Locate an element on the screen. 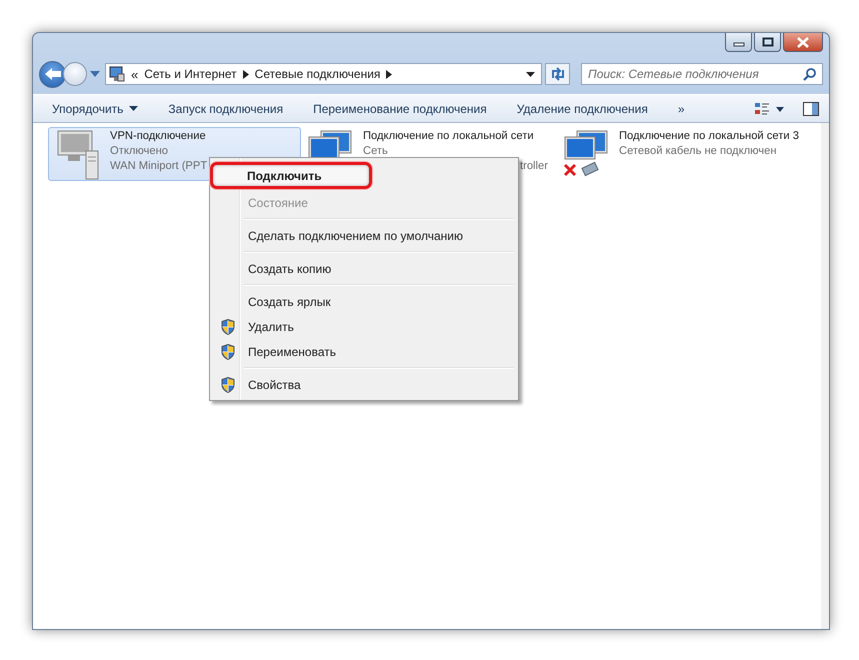 This screenshot has height=660, width=859. back-arrow-icon is located at coordinates (52, 74).